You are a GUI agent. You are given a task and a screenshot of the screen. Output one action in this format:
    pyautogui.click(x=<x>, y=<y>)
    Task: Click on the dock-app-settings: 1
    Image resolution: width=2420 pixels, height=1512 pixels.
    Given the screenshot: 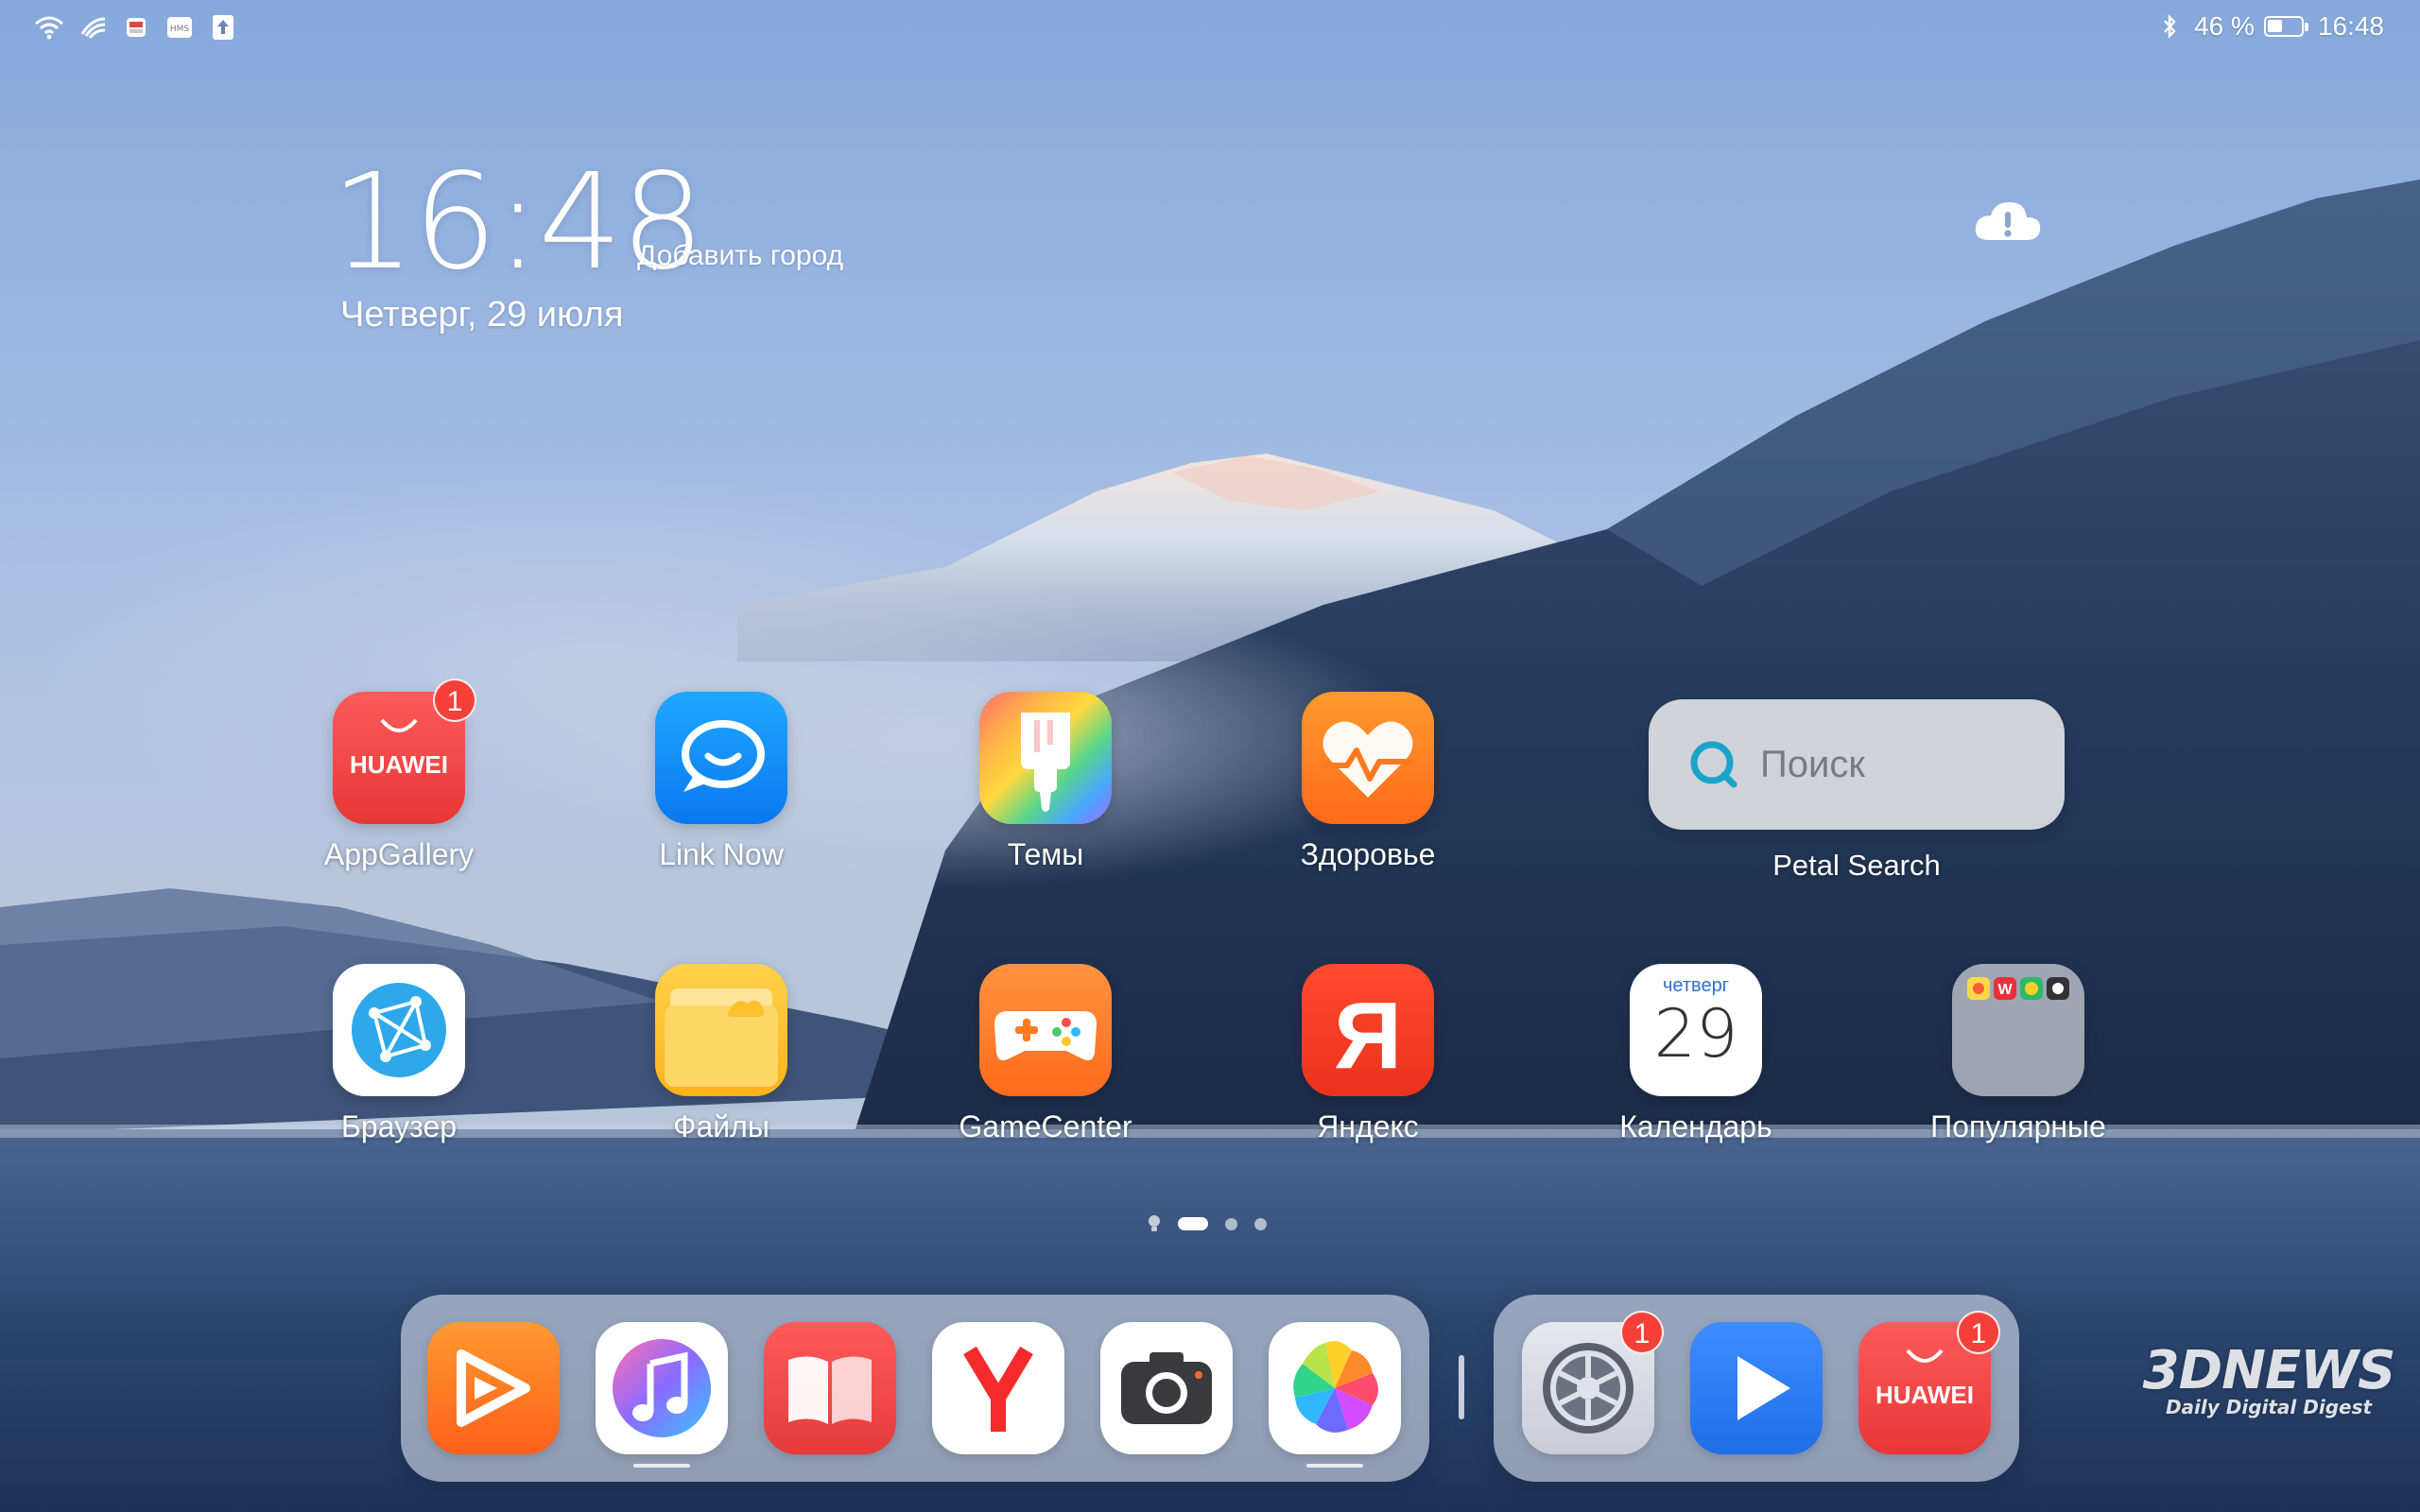 What is the action you would take?
    pyautogui.click(x=1593, y=1382)
    